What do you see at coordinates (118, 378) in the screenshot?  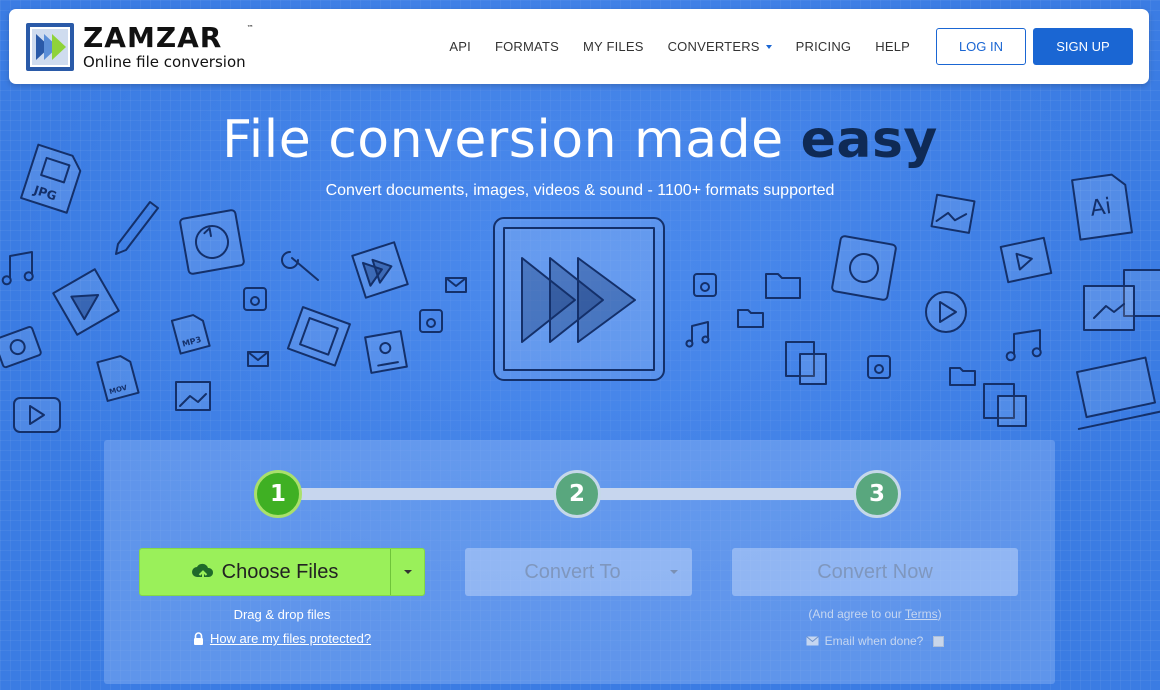 I see `mov-file-icon: MOV` at bounding box center [118, 378].